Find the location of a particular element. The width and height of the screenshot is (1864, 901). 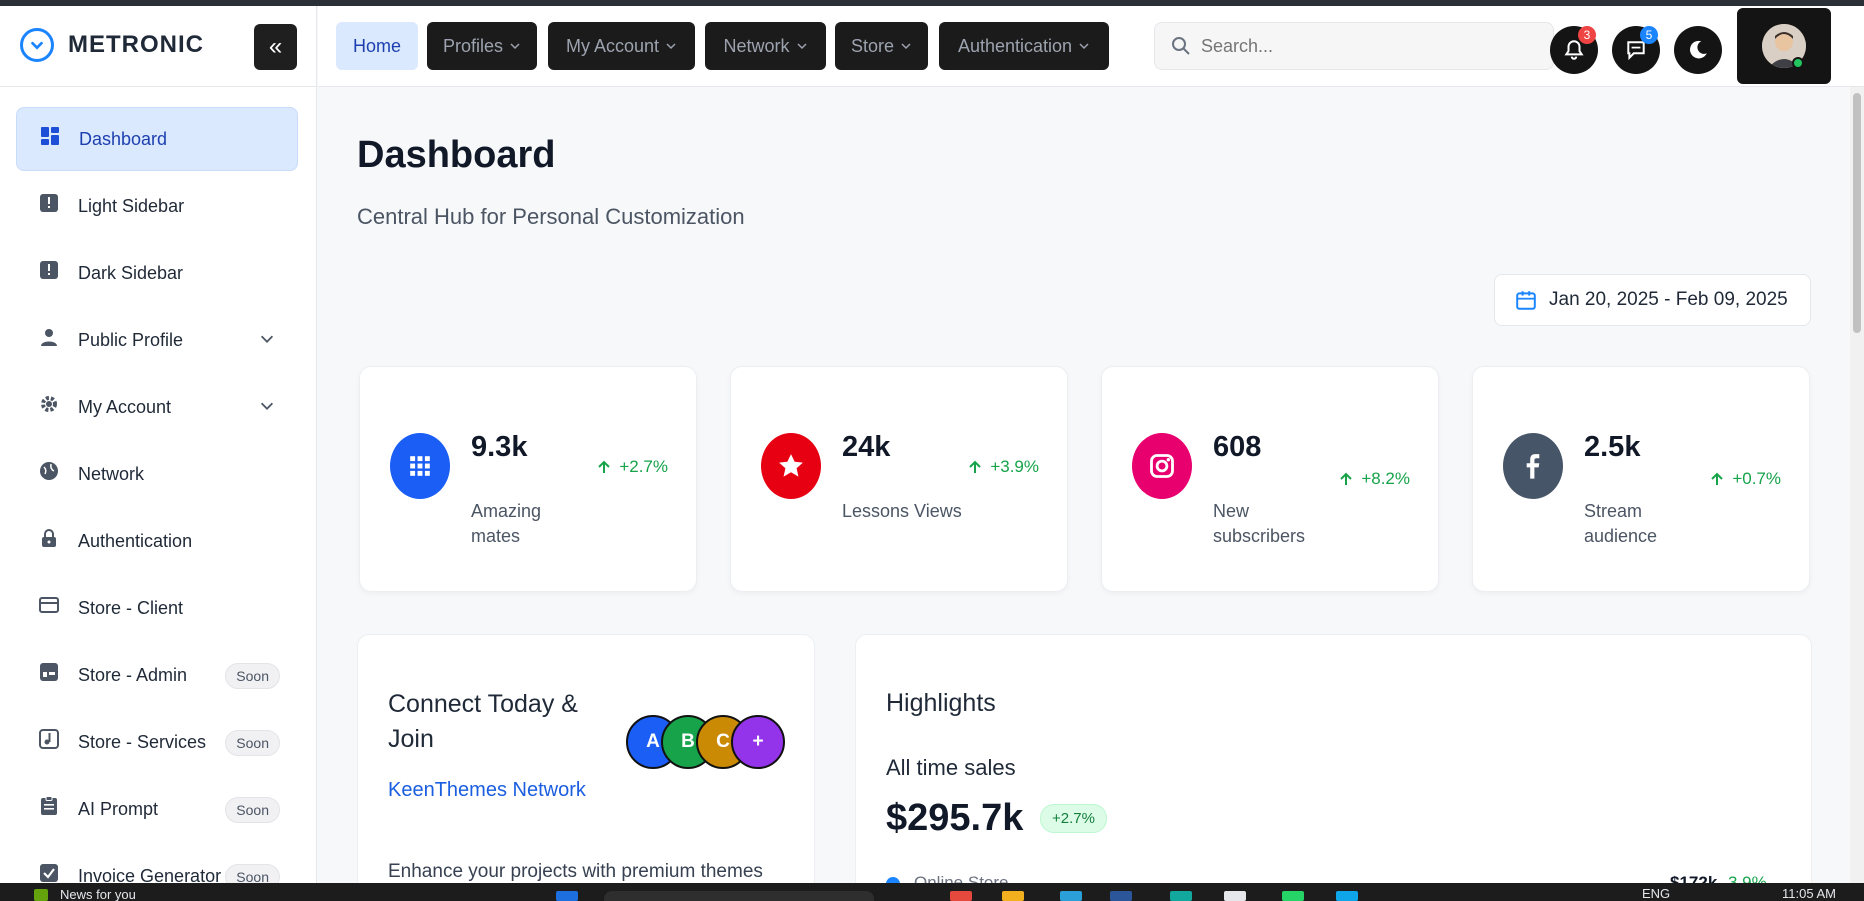

sidebar-item-store-admin: Store - Admin Soon is located at coordinates (157, 675).